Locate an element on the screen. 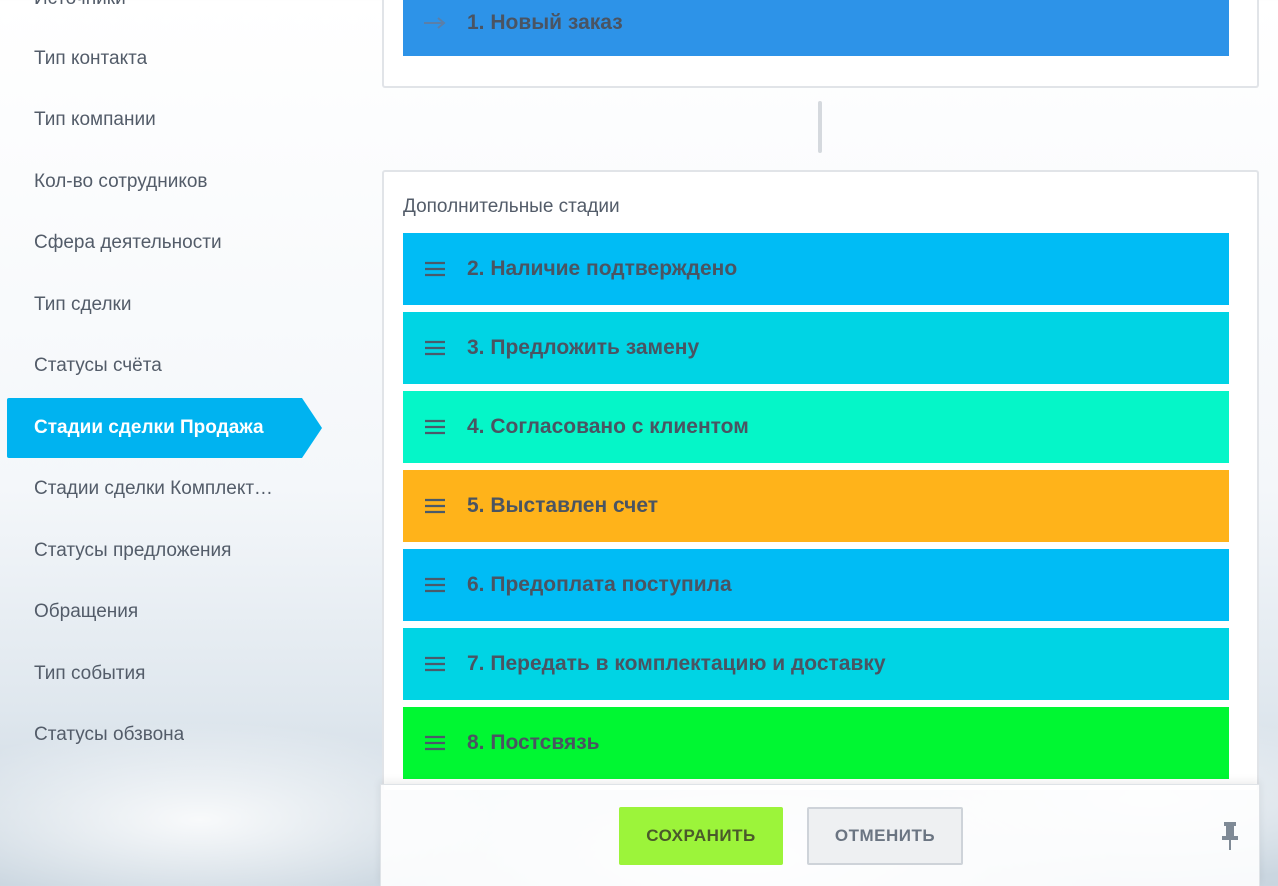 This screenshot has height=886, width=1278. arrow-right-icon is located at coordinates (435, 20).